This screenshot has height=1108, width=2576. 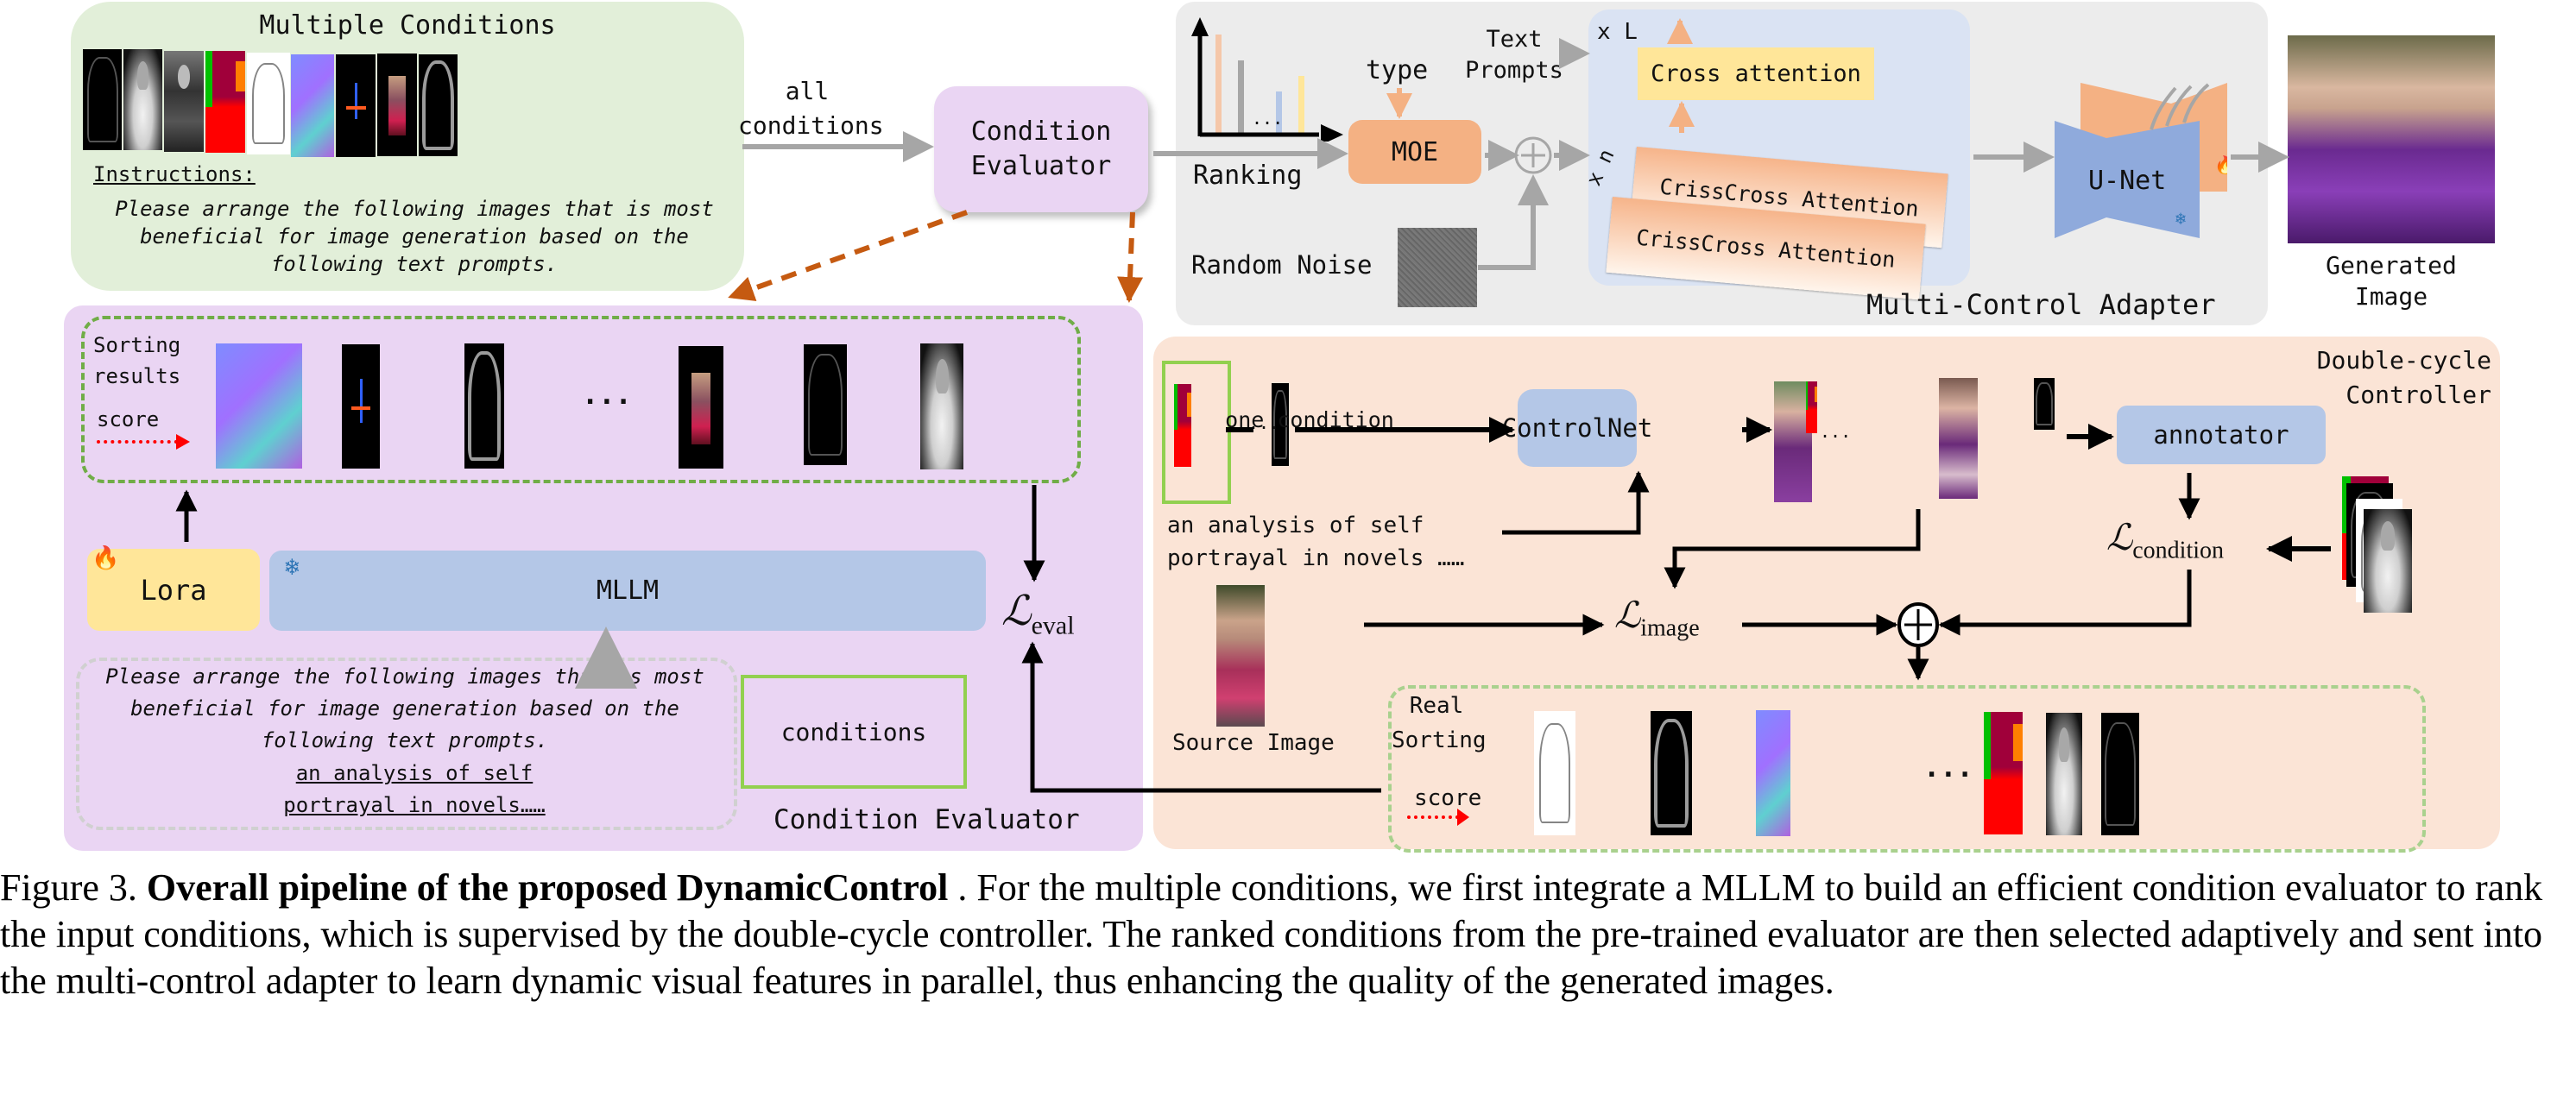 What do you see at coordinates (268, 103) in the screenshot?
I see `condition-thumb-sketch` at bounding box center [268, 103].